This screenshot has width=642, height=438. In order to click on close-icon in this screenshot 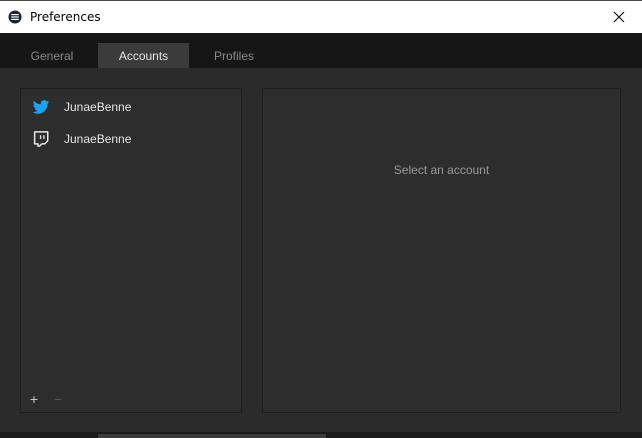, I will do `click(619, 17)`.